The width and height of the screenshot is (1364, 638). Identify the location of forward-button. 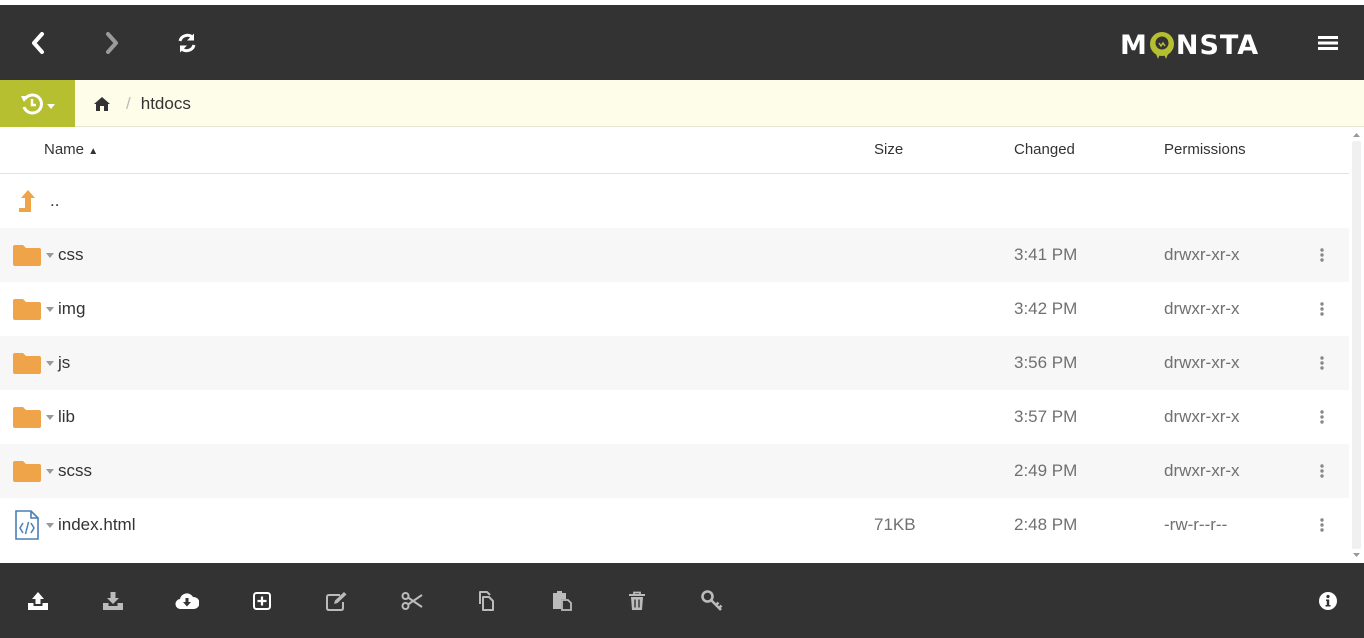
(112, 42).